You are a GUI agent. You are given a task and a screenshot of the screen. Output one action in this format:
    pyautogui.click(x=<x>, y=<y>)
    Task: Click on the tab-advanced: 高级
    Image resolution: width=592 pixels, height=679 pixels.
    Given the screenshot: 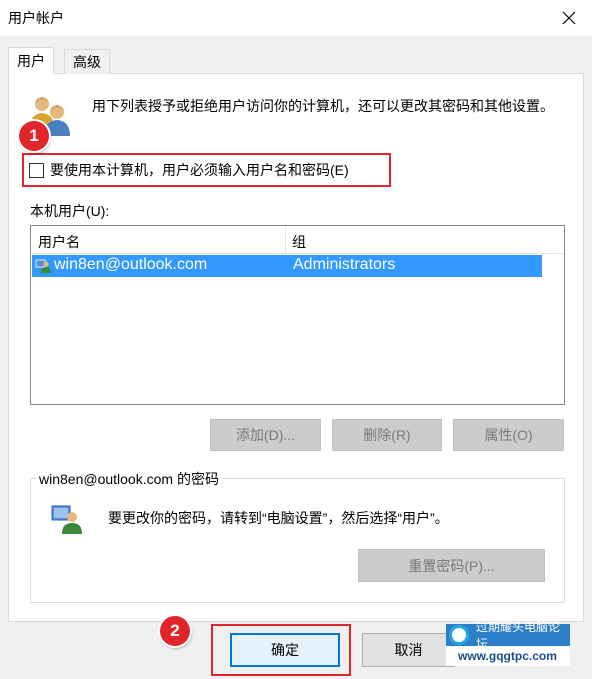 What is the action you would take?
    pyautogui.click(x=87, y=61)
    